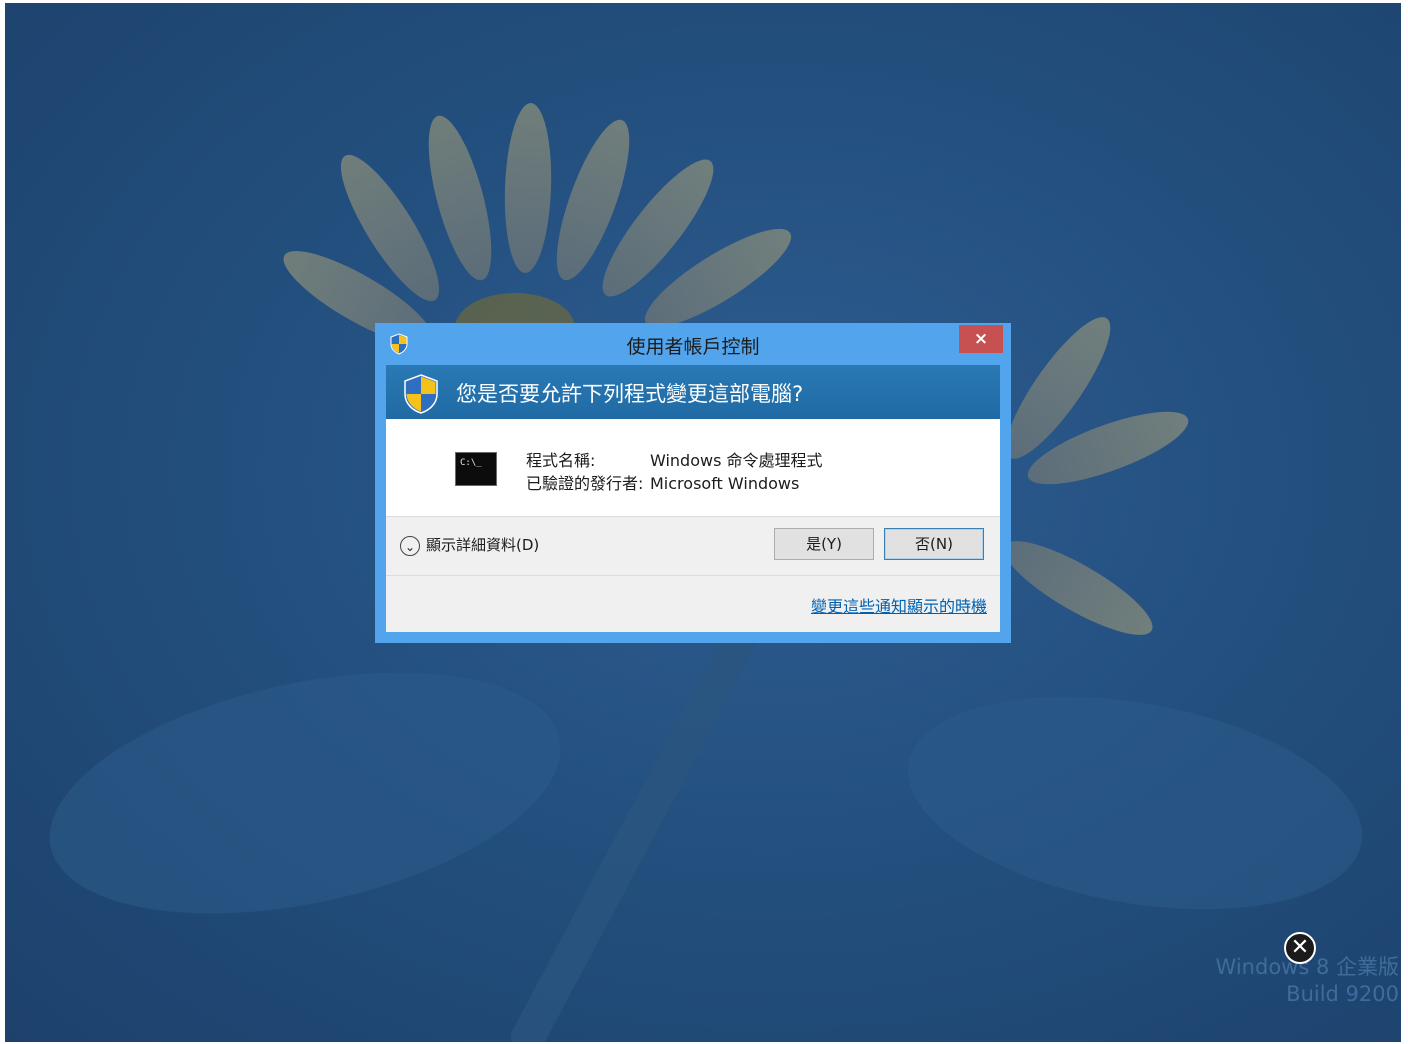  I want to click on close-button: ×, so click(981, 339).